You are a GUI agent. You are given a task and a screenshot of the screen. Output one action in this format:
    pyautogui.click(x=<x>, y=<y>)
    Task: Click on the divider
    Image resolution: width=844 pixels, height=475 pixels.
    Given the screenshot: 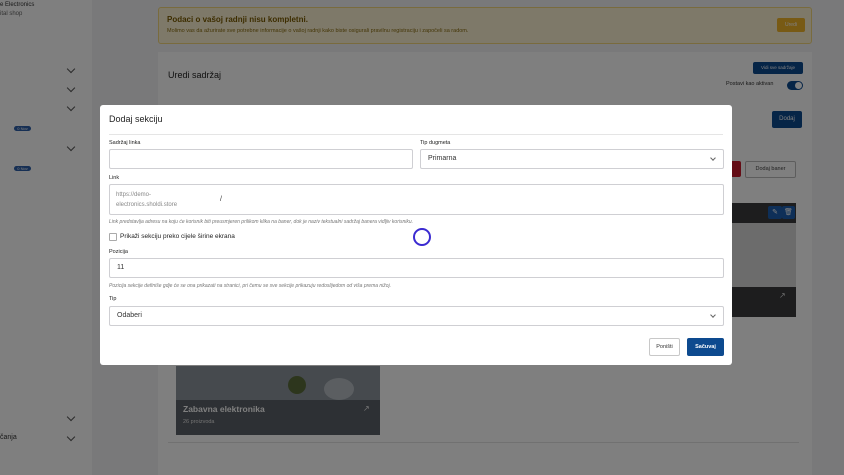 What is the action you would take?
    pyautogui.click(x=416, y=134)
    